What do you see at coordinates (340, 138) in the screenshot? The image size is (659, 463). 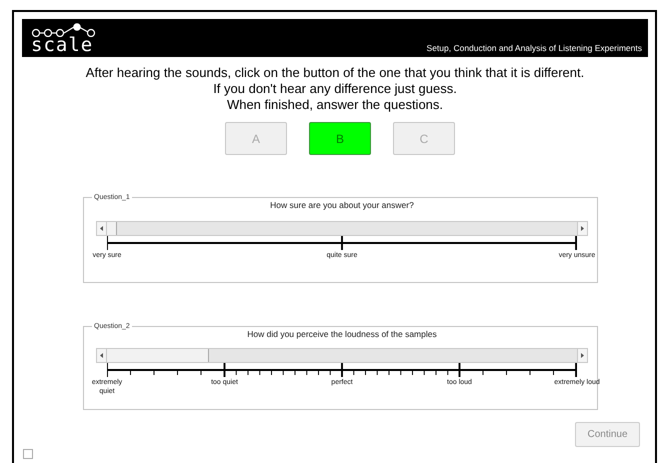 I see `choice-button: B` at bounding box center [340, 138].